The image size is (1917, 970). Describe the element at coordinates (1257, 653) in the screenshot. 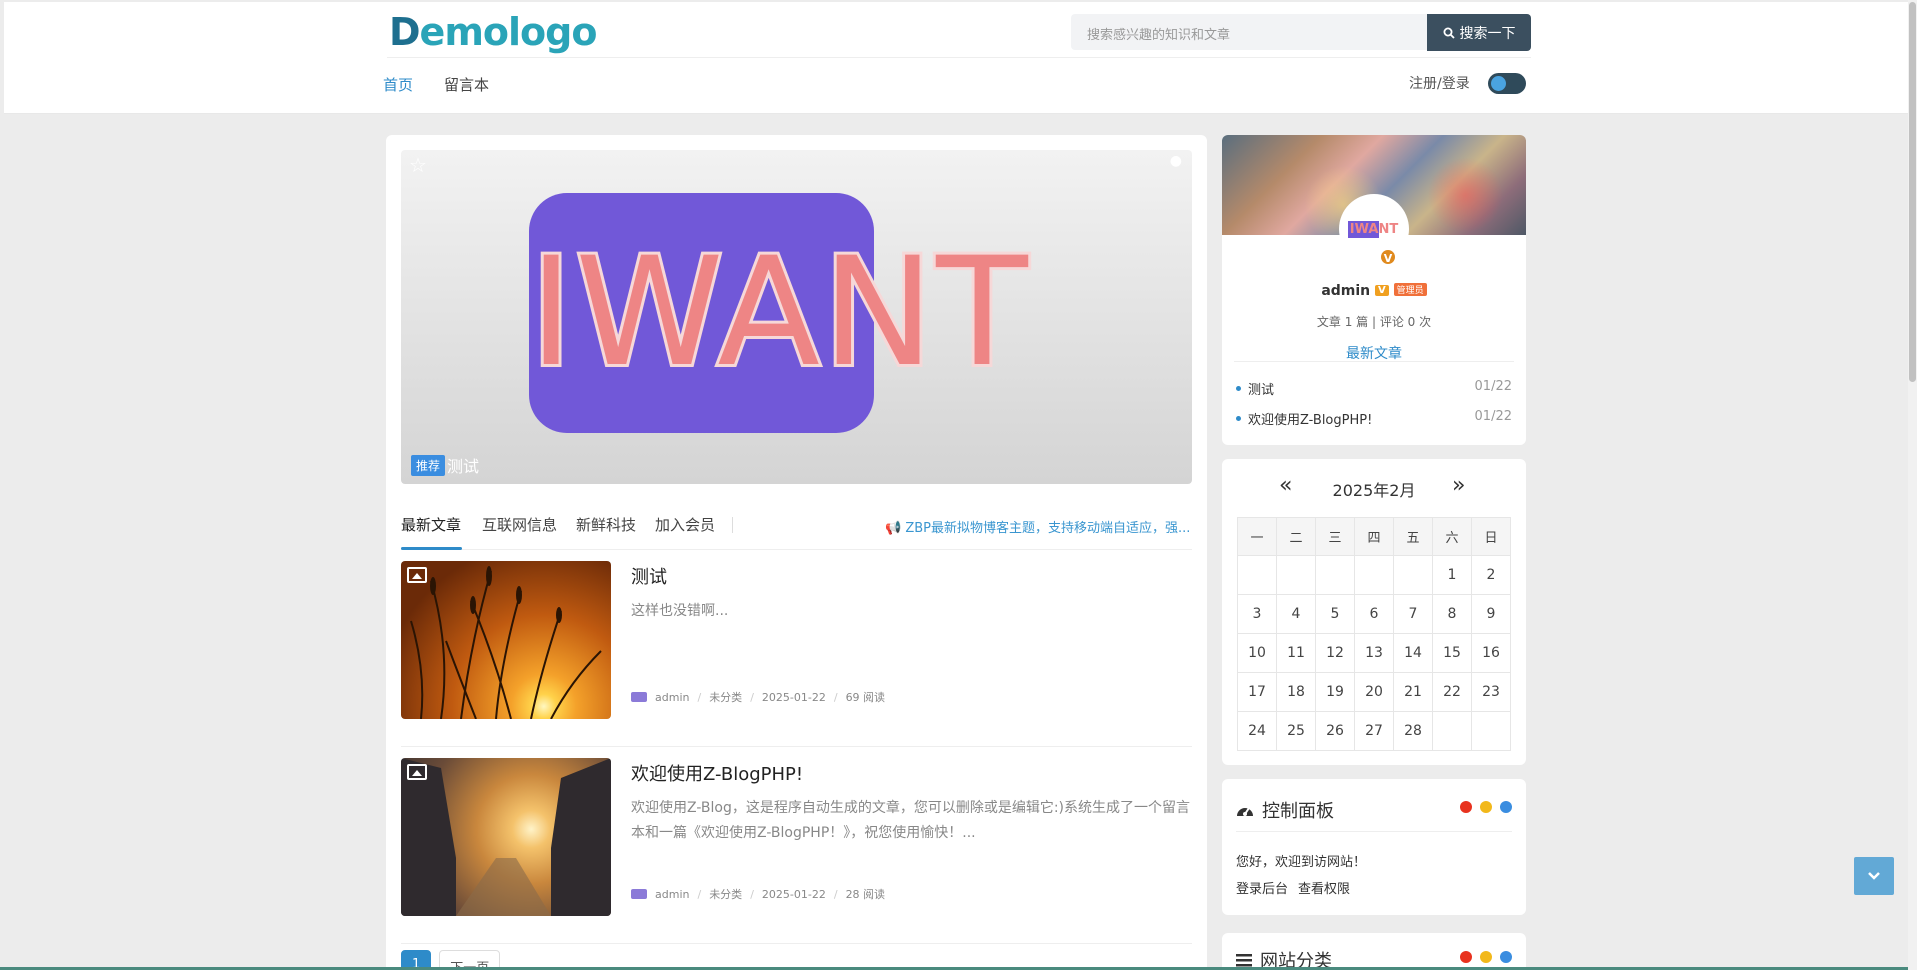

I see `calendar-day: 10` at that location.